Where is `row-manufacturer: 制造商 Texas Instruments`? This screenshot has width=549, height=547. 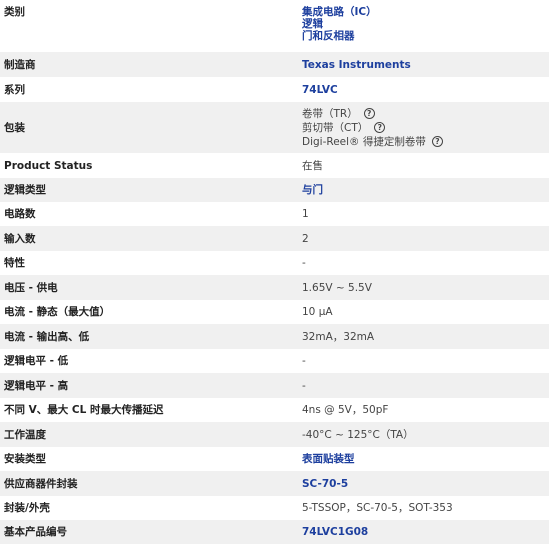 row-manufacturer: 制造商 Texas Instruments is located at coordinates (274, 64).